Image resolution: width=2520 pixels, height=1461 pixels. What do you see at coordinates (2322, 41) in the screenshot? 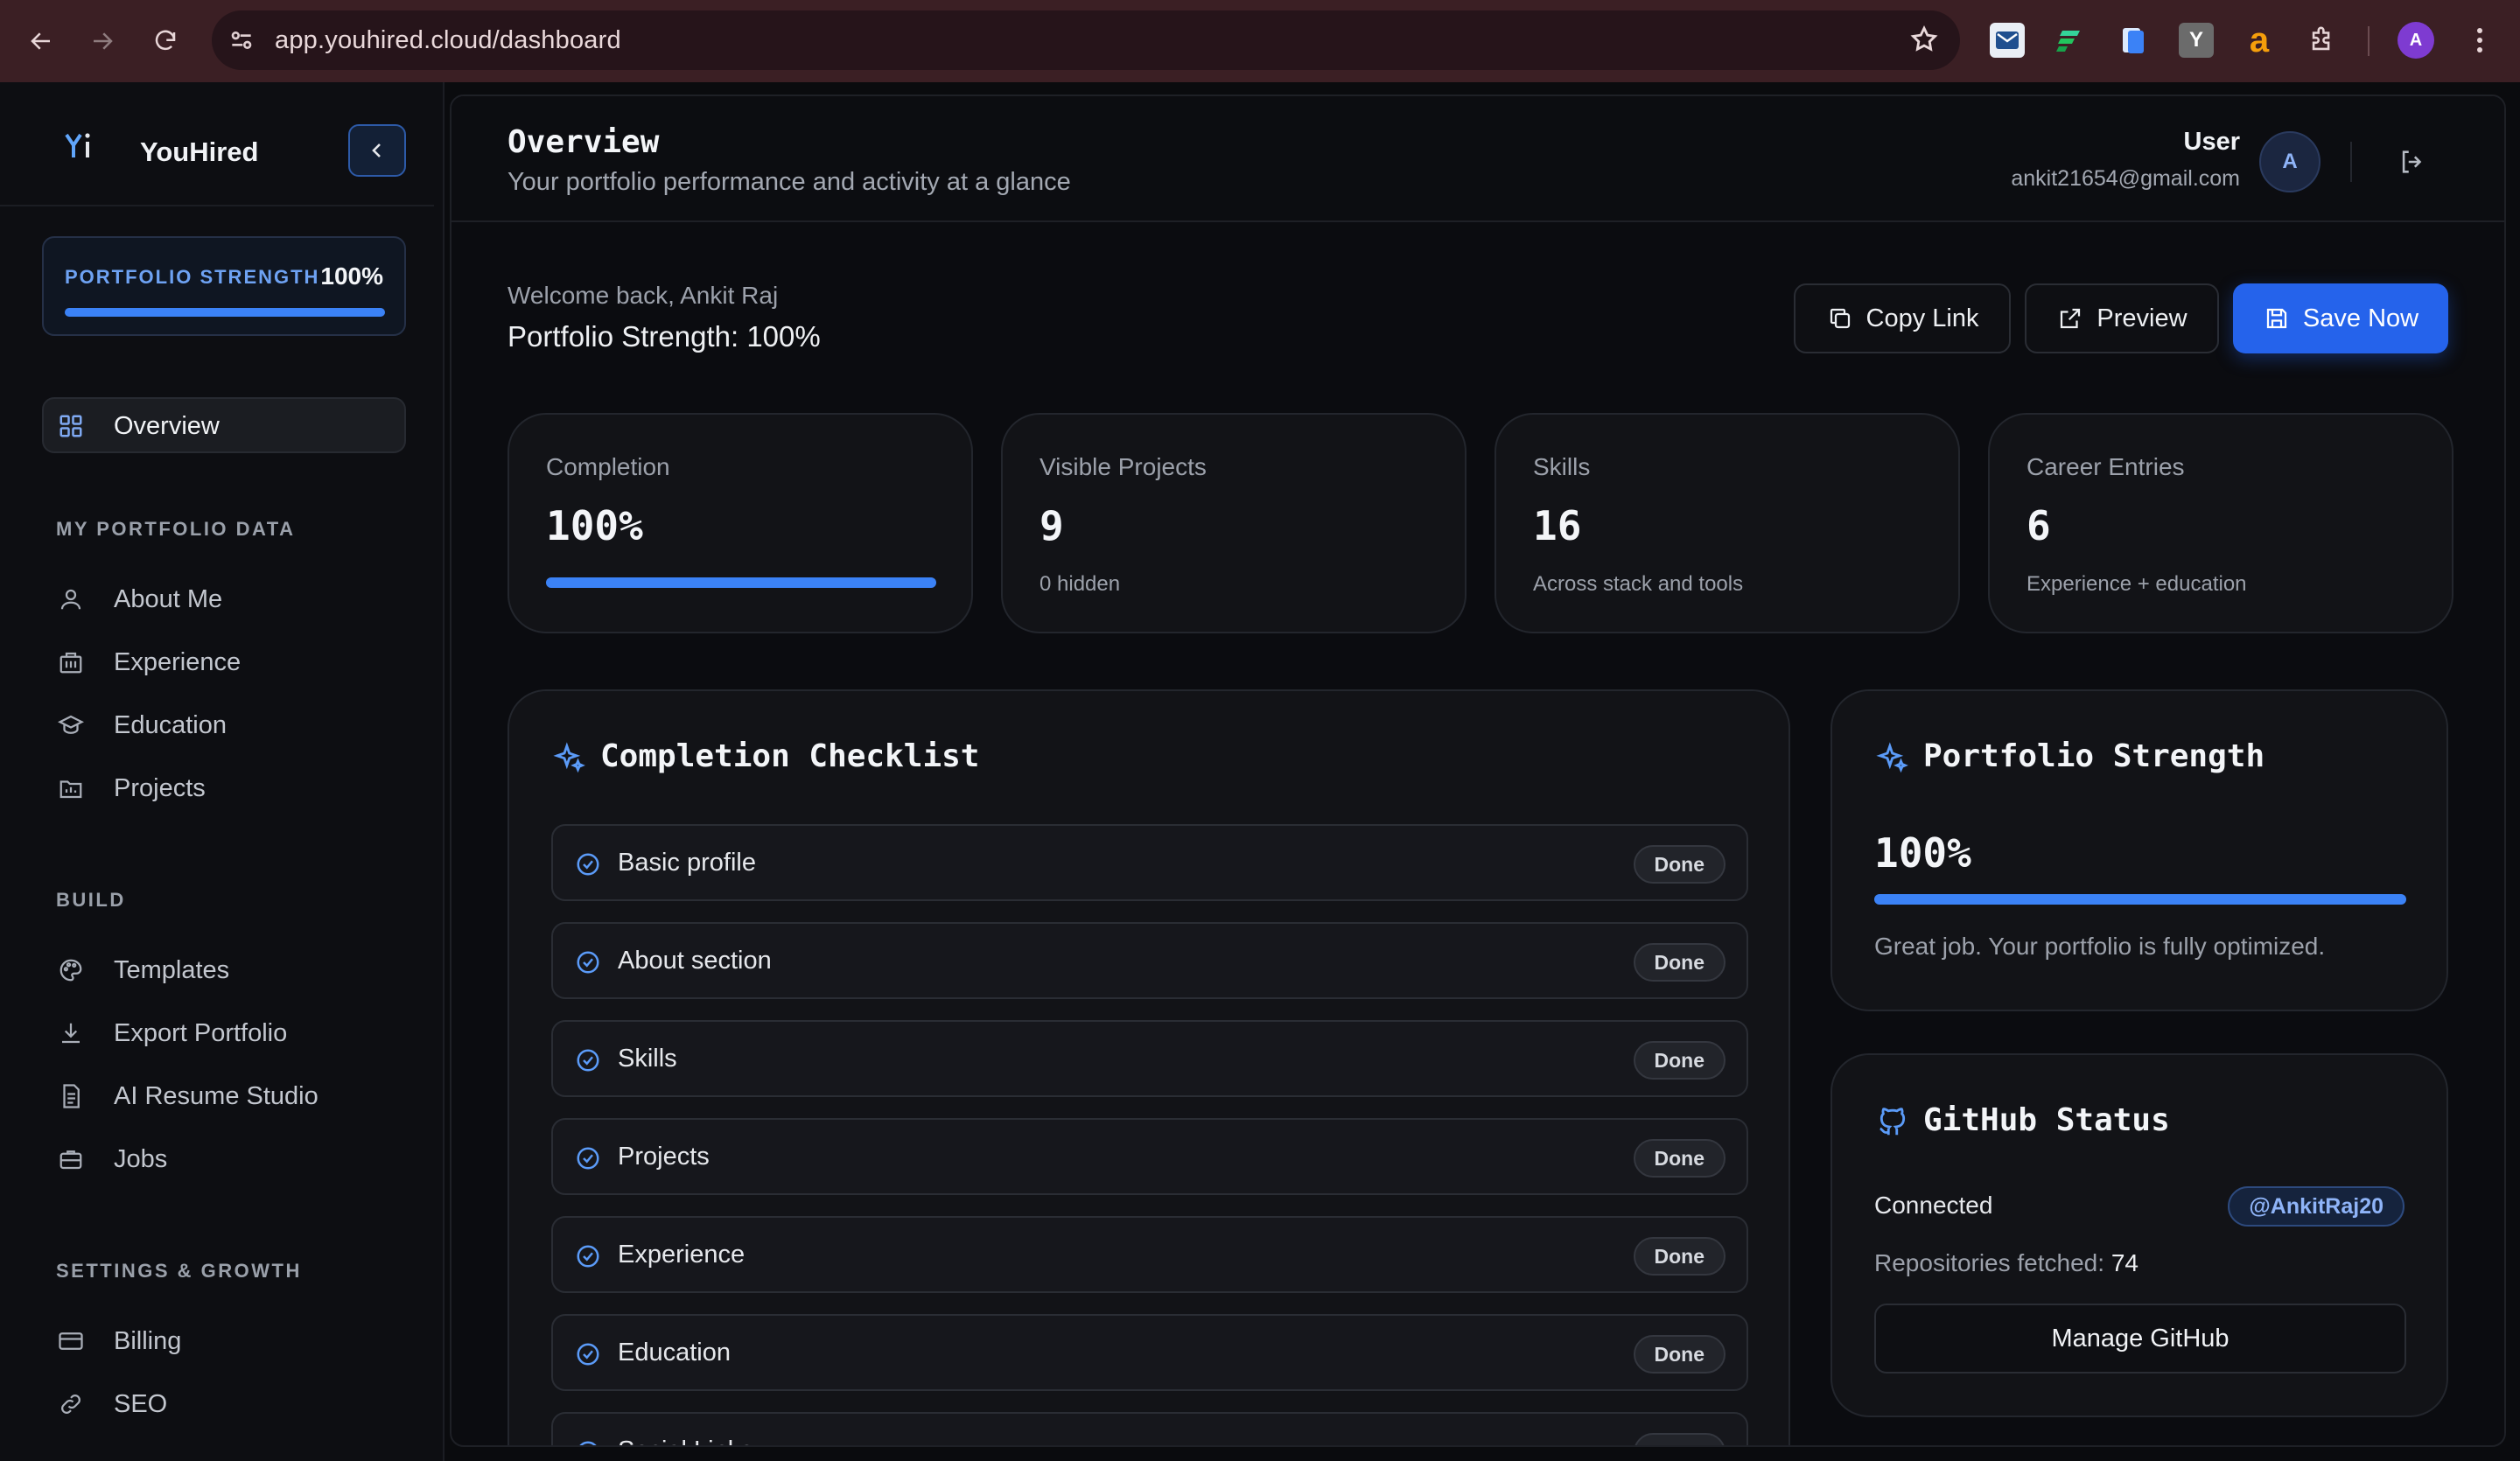
I see `extensions-puzzle-icon` at bounding box center [2322, 41].